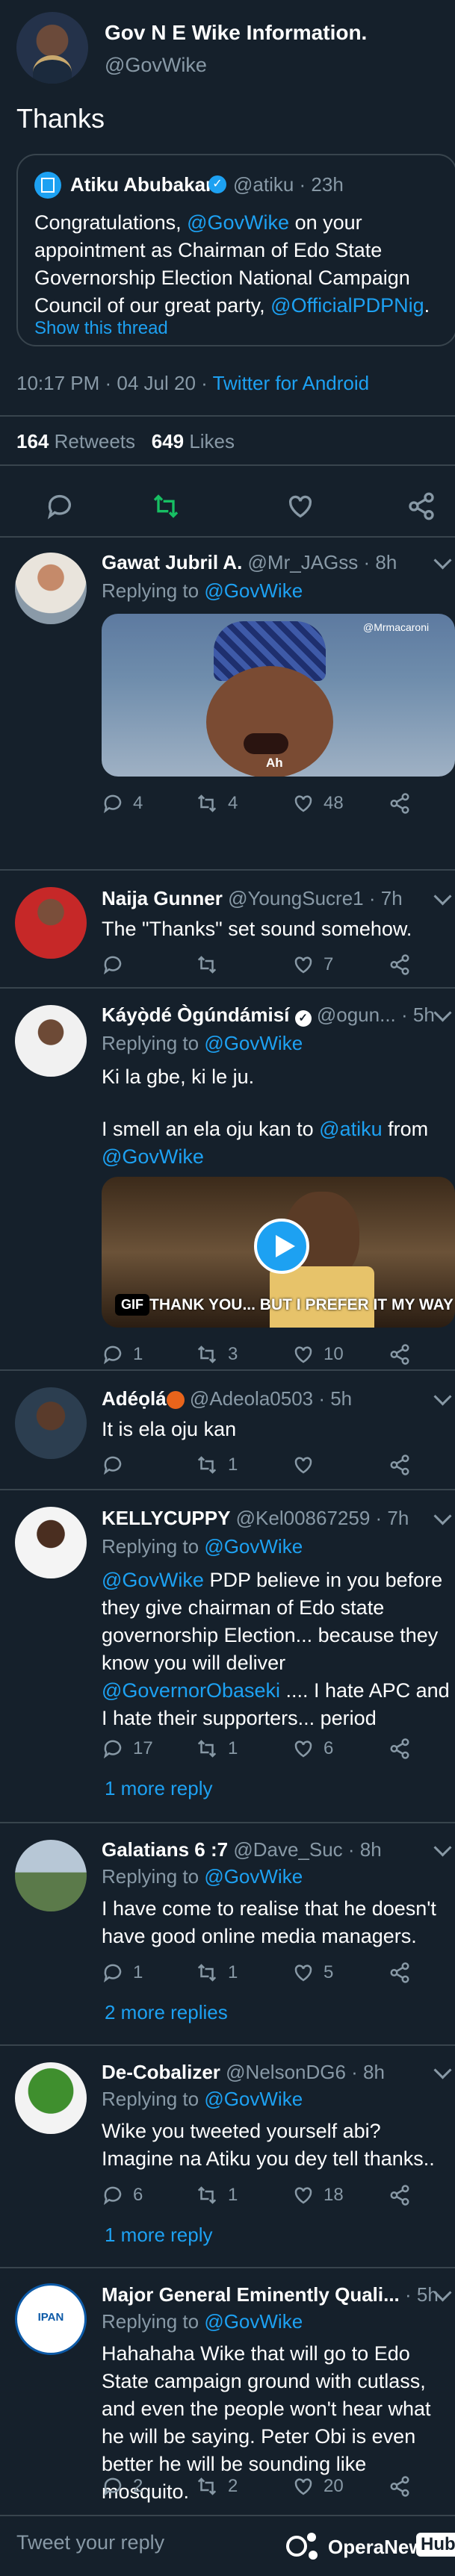  I want to click on author-name: Galatians 6 :7, so click(165, 1849).